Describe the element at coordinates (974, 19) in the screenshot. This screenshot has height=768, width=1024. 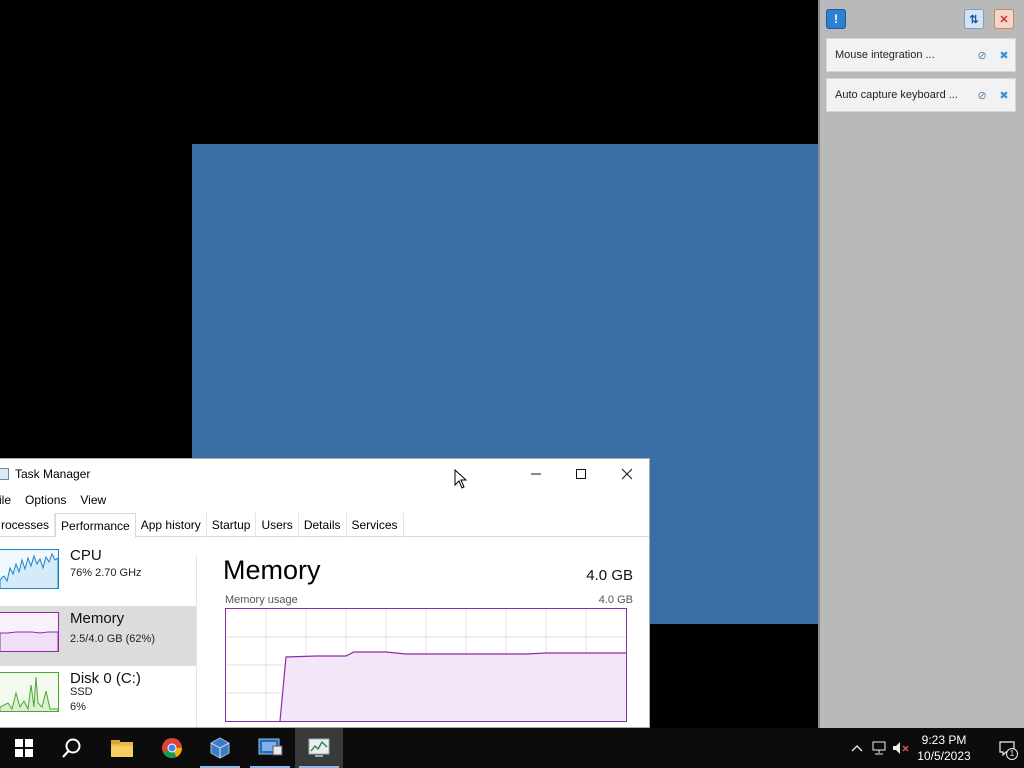
I see `collapse-all-icon: ⇅` at that location.